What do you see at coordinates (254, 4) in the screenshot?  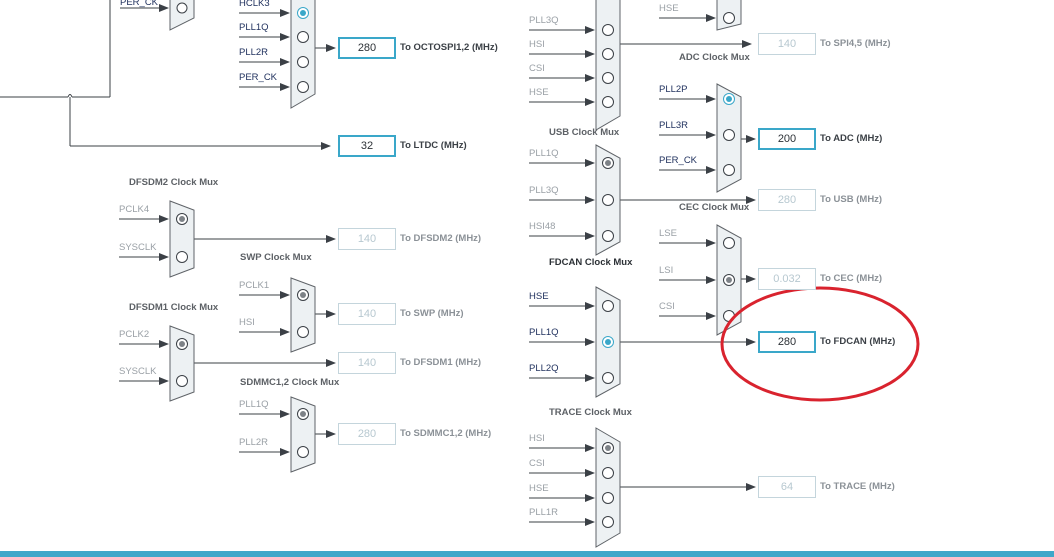 I see `mux-octospi-top-input-label-1: HCLK3` at bounding box center [254, 4].